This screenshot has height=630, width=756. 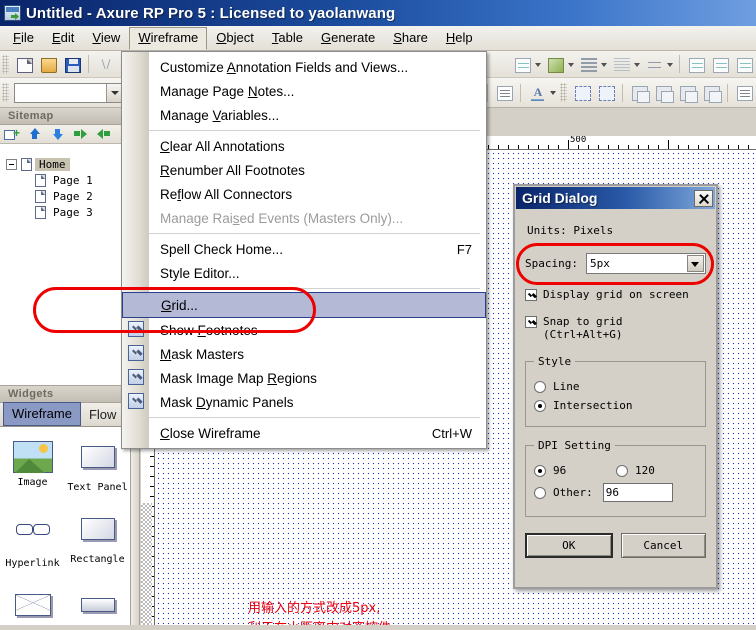 What do you see at coordinates (88, 64) in the screenshot?
I see `toolbar-separator` at bounding box center [88, 64].